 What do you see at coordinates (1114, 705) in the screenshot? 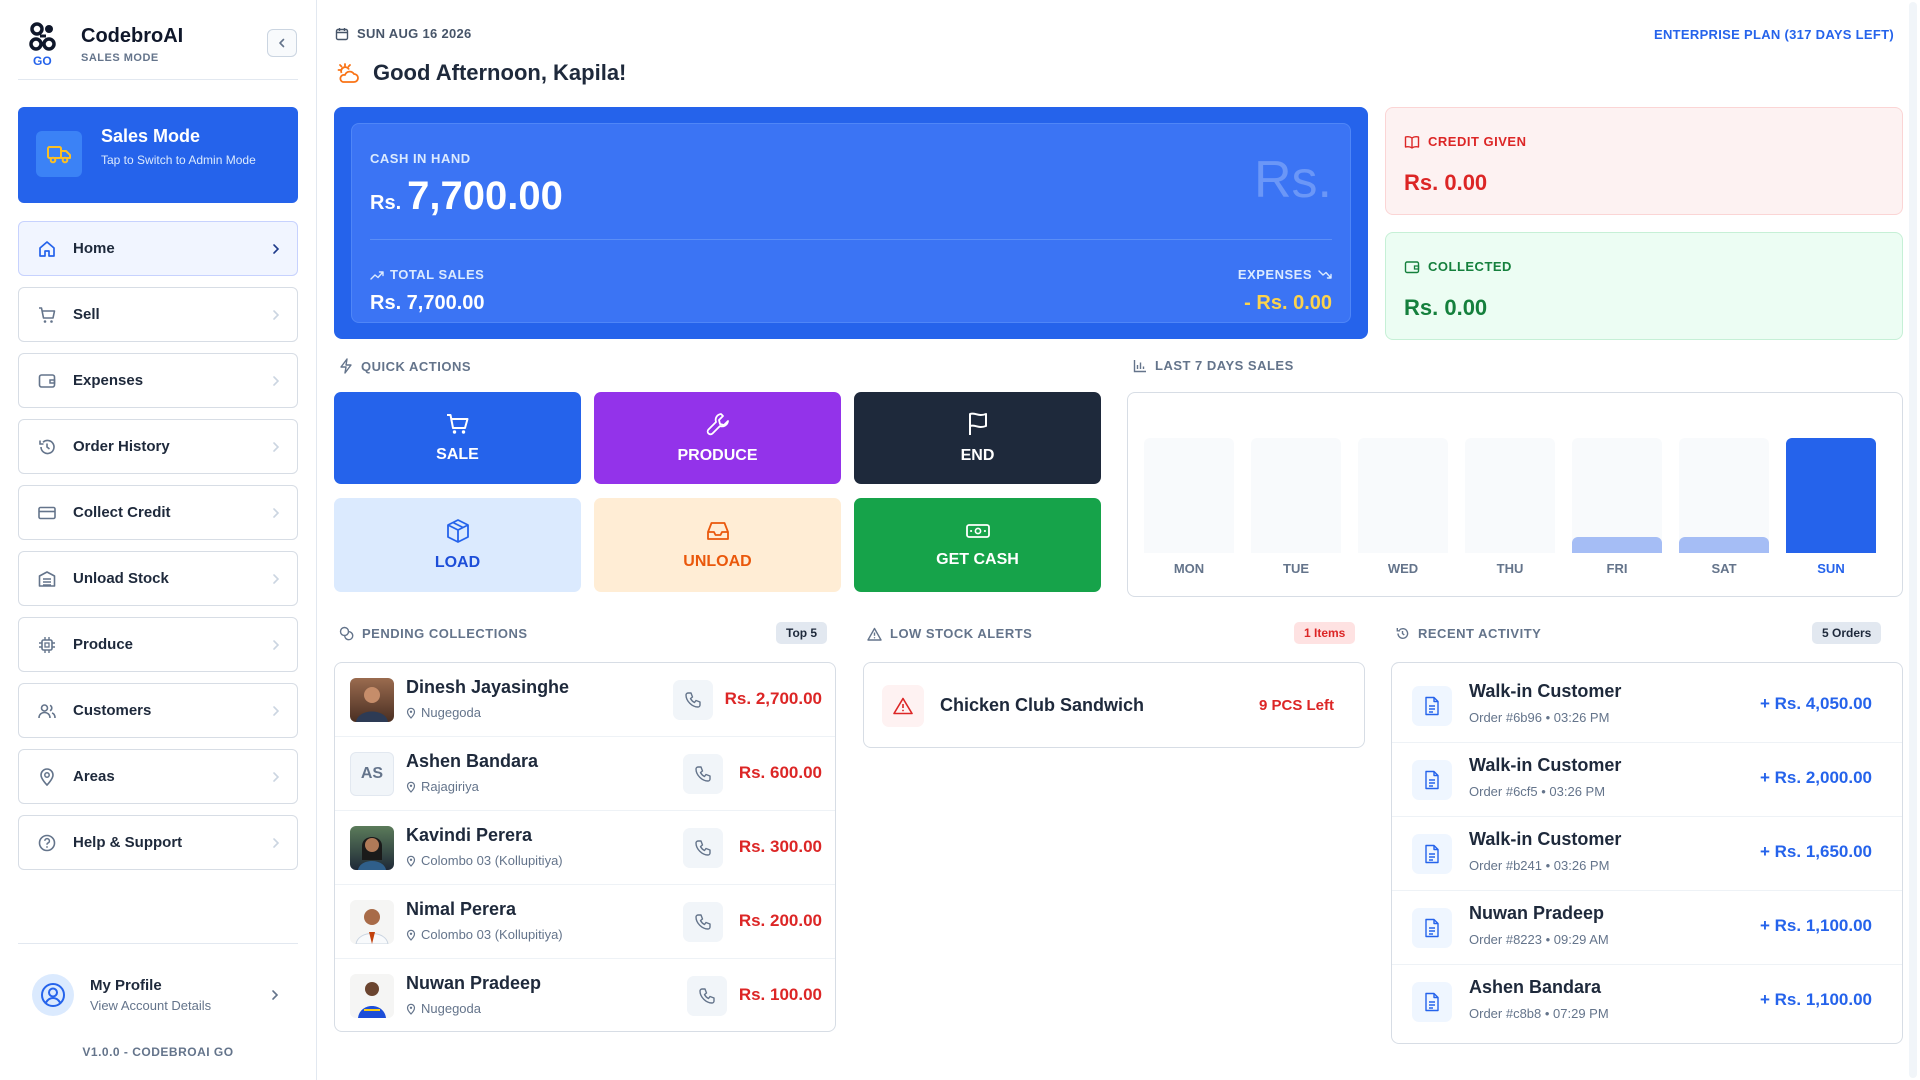
I see `low-stock-item: Chicken Club Sandwich 9 PCS Left` at bounding box center [1114, 705].